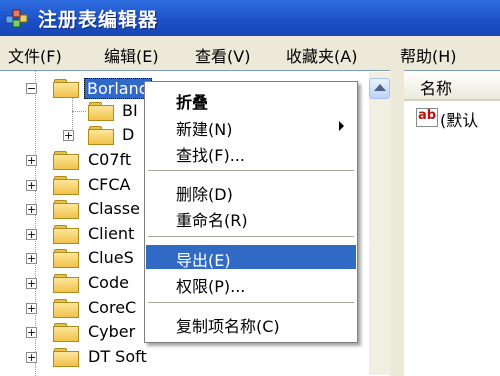 This screenshot has width=500, height=376. I want to click on collapse-icon: −, so click(31, 88).